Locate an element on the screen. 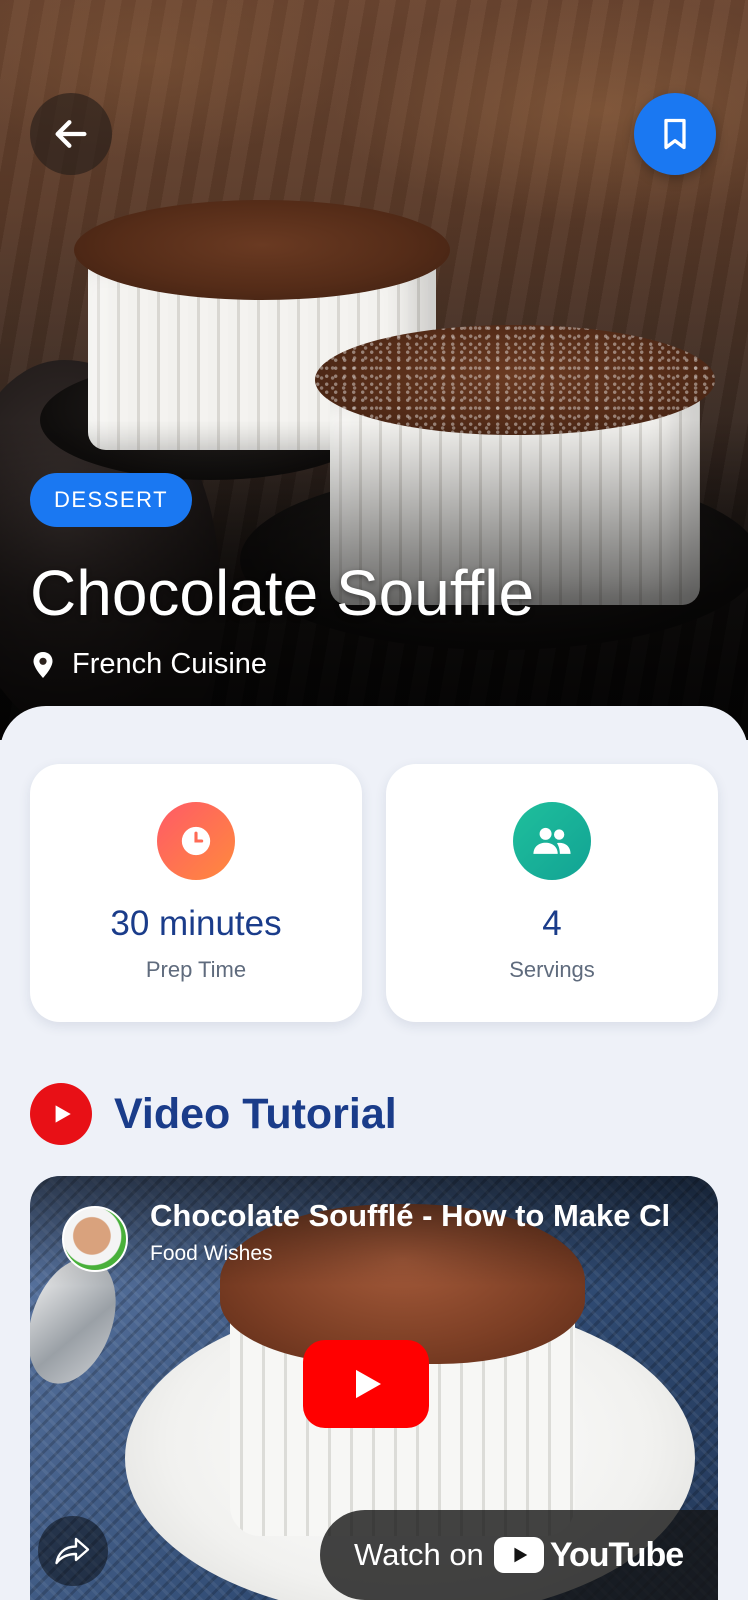 Image resolution: width=748 pixels, height=1600 pixels. bookmark-button is located at coordinates (675, 134).